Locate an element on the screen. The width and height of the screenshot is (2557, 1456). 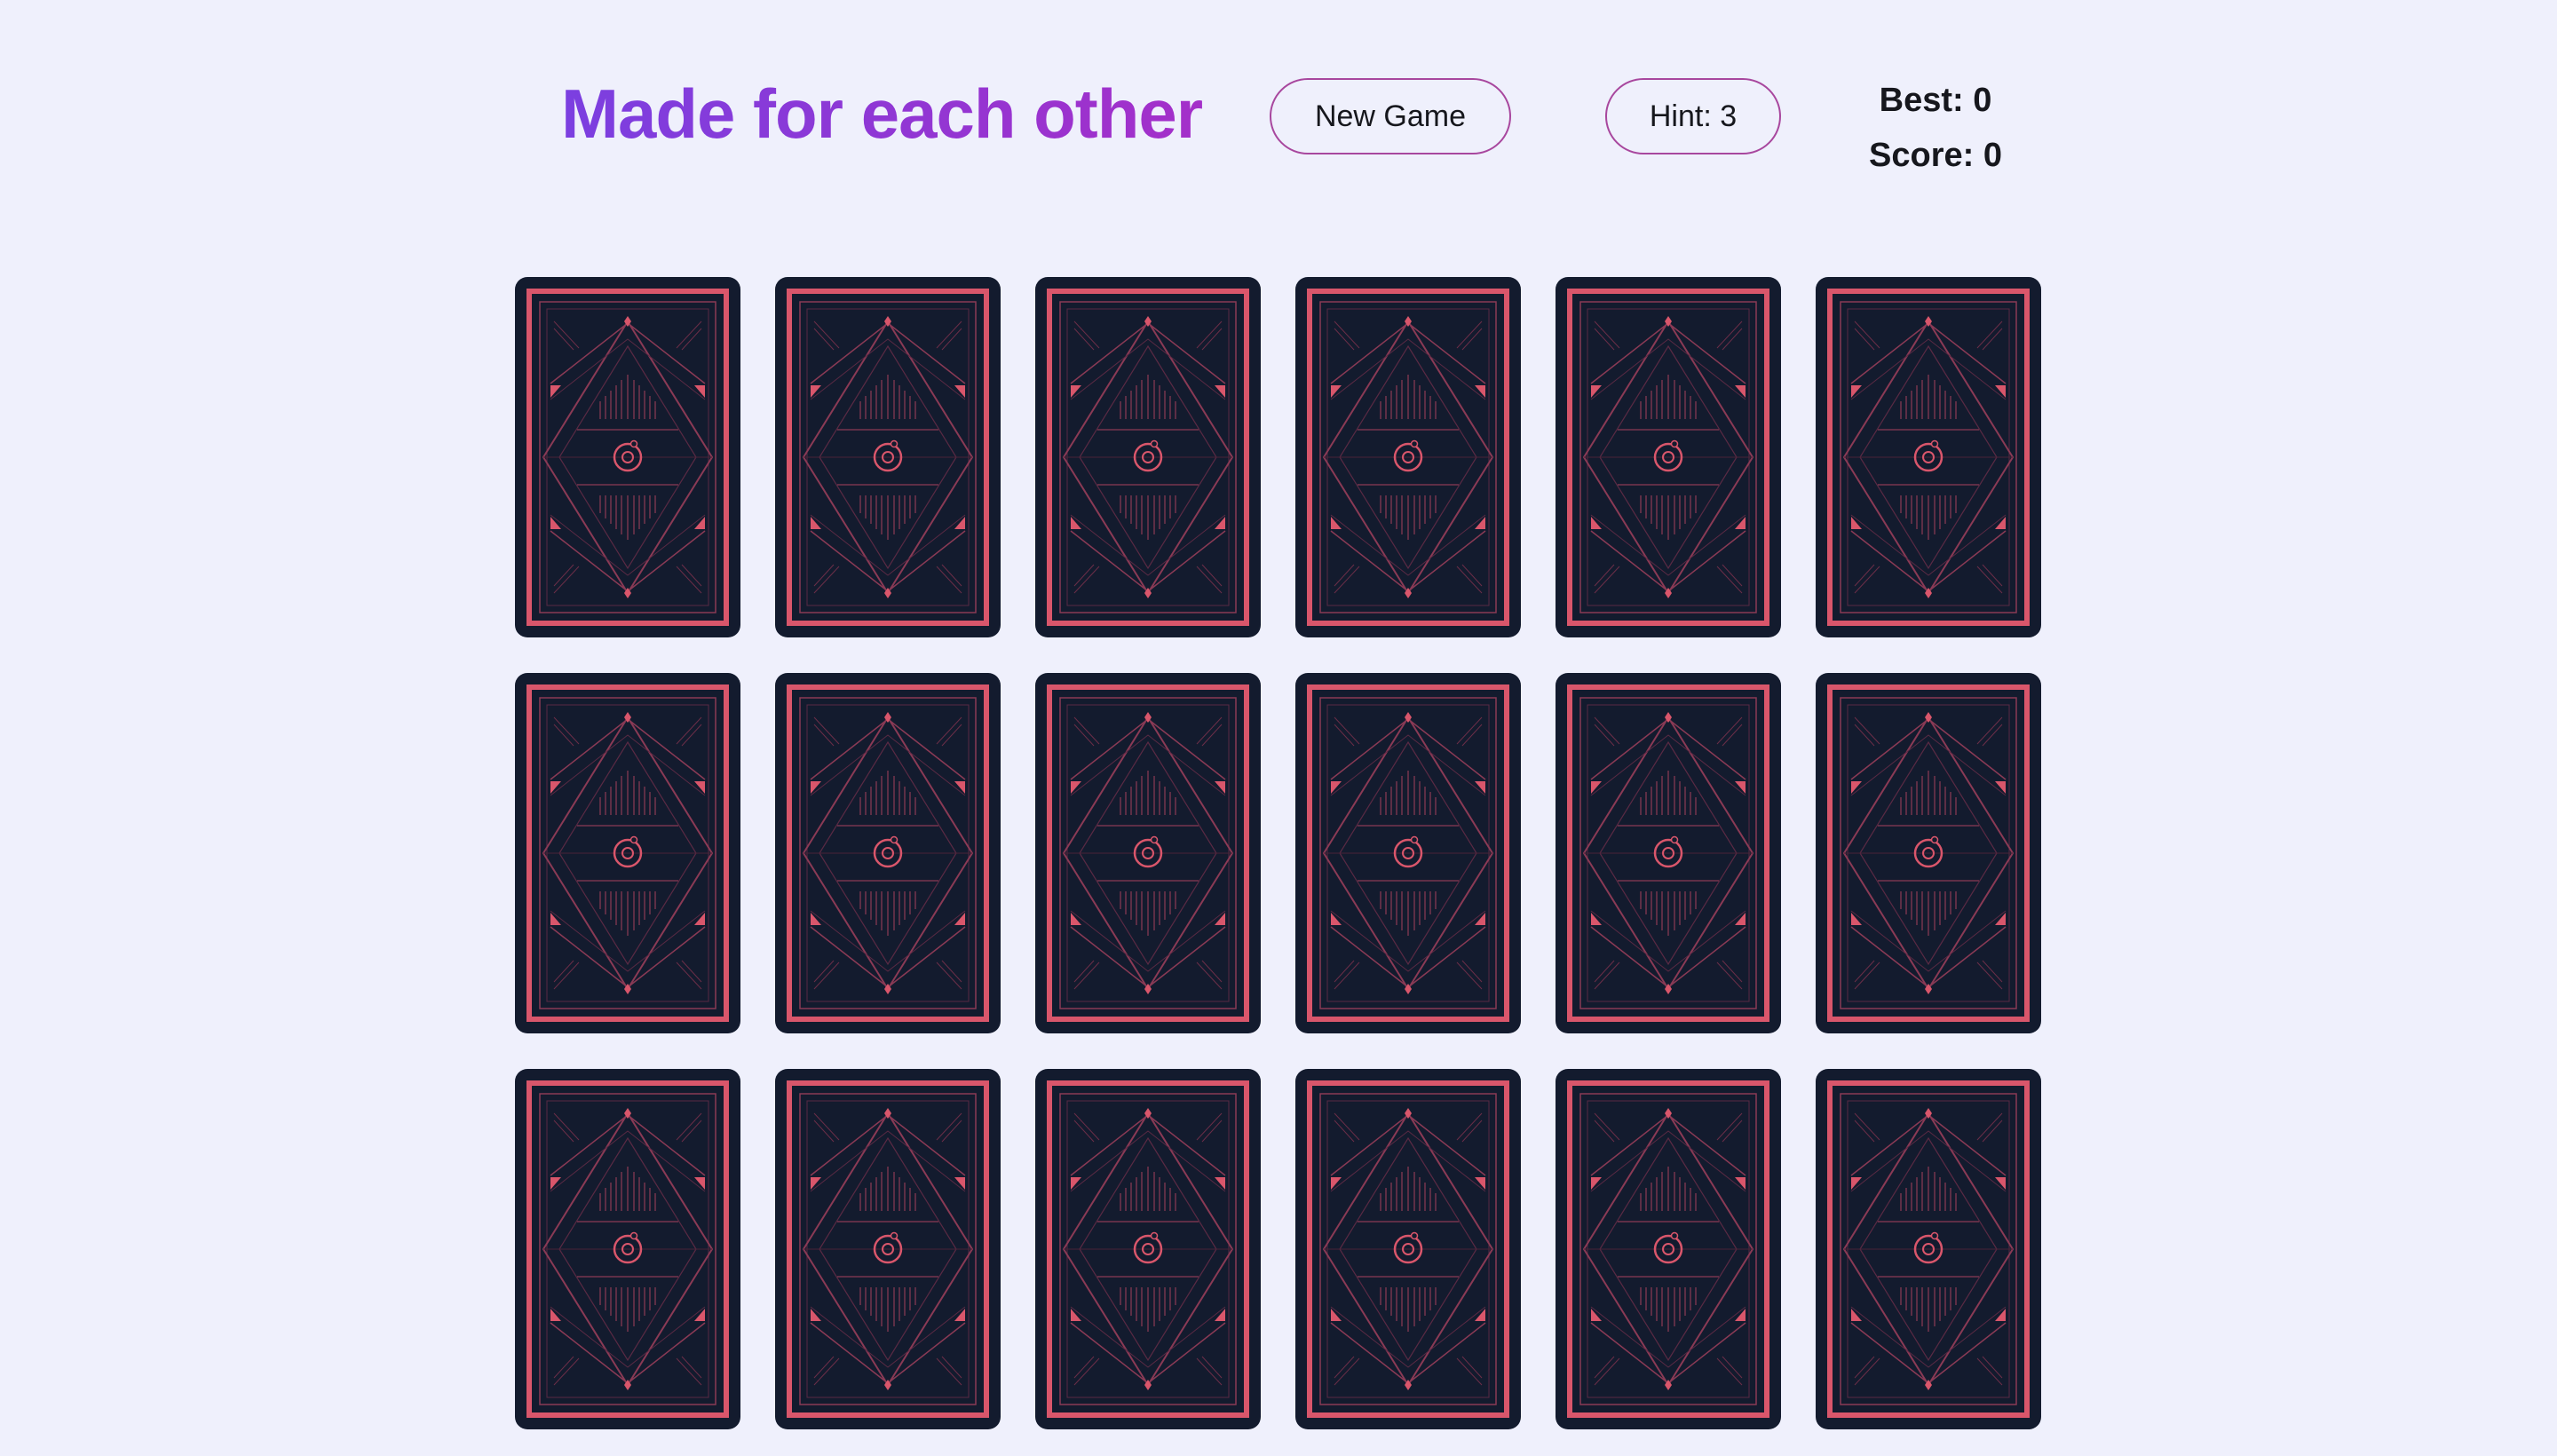
score-panel: Best: 0 Score: 0 is located at coordinates (1935, 128).